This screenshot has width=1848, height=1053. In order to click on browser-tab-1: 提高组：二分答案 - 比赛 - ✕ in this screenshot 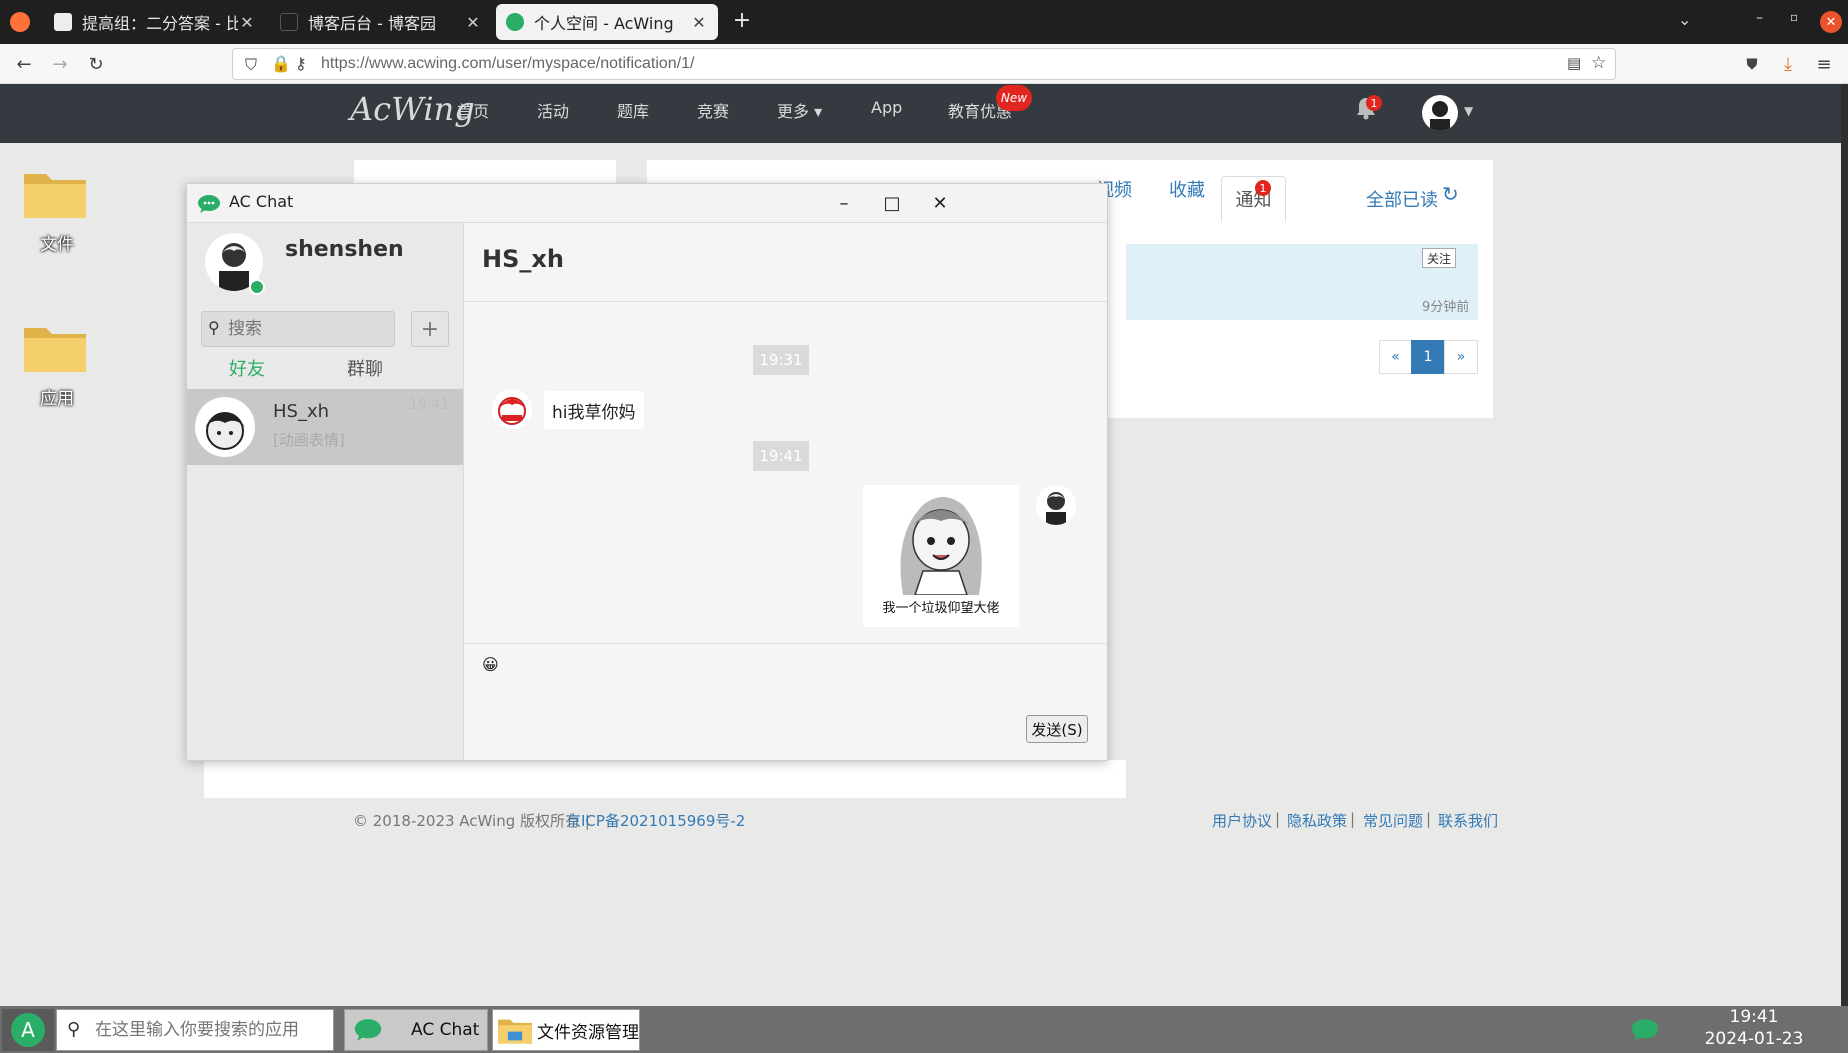, I will do `click(155, 22)`.